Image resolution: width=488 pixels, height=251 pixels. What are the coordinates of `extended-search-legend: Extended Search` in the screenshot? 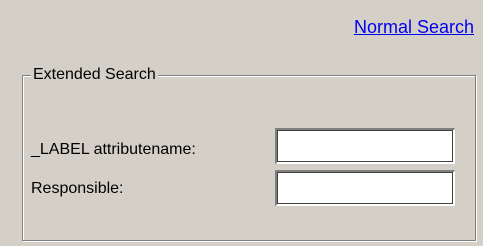 It's located at (94, 75).